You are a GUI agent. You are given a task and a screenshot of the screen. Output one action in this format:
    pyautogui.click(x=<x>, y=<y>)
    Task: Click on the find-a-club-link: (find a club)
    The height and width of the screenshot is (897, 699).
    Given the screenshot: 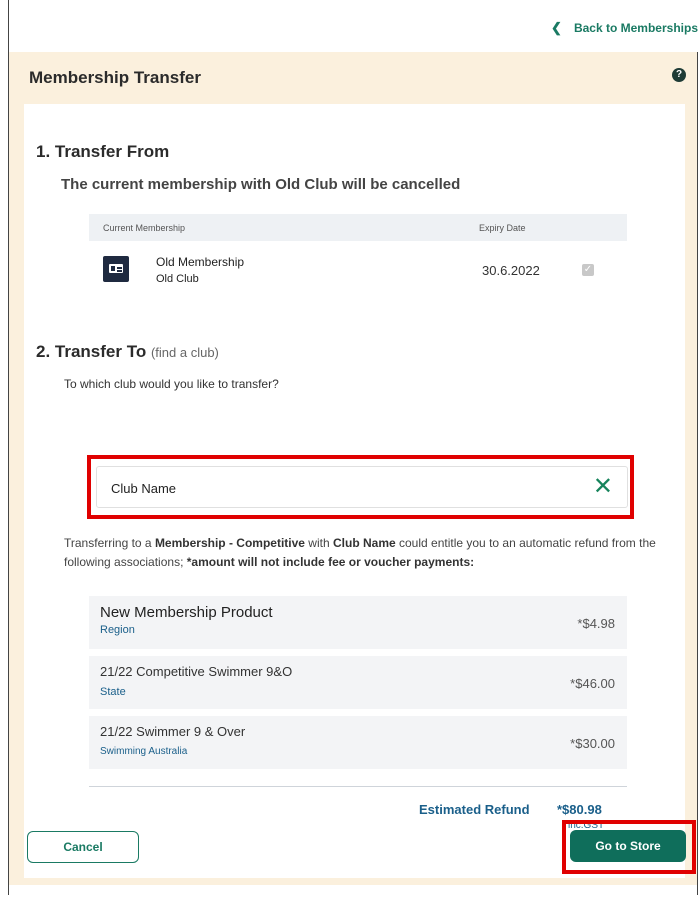 What is the action you would take?
    pyautogui.click(x=185, y=352)
    